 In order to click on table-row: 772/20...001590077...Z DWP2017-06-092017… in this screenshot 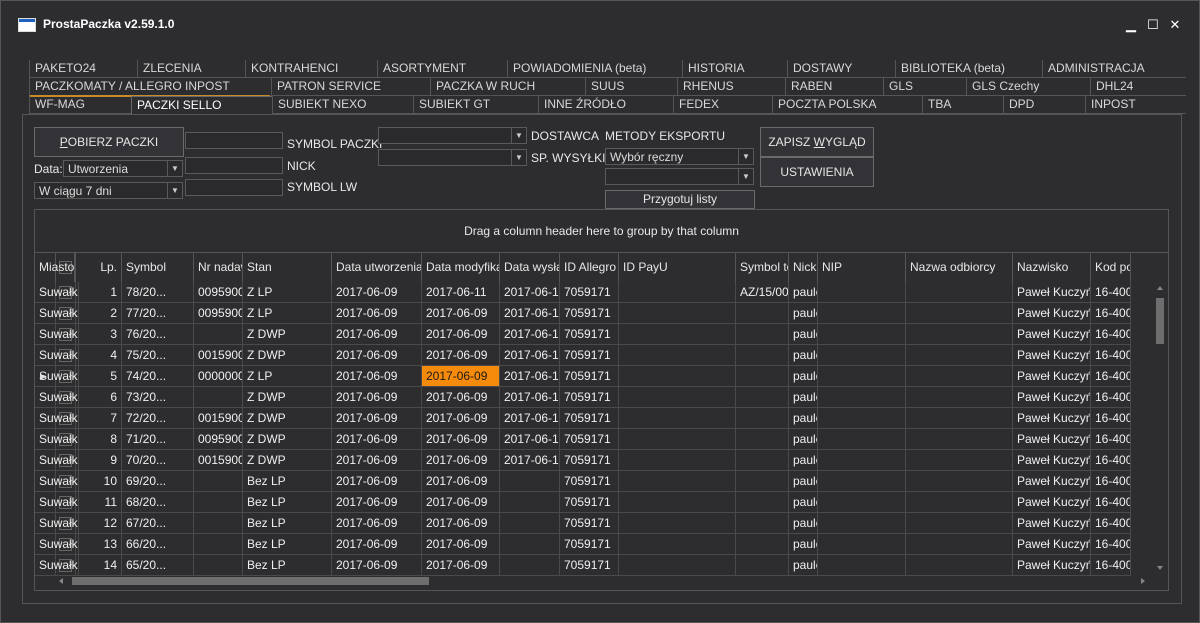, I will do `click(594, 418)`.